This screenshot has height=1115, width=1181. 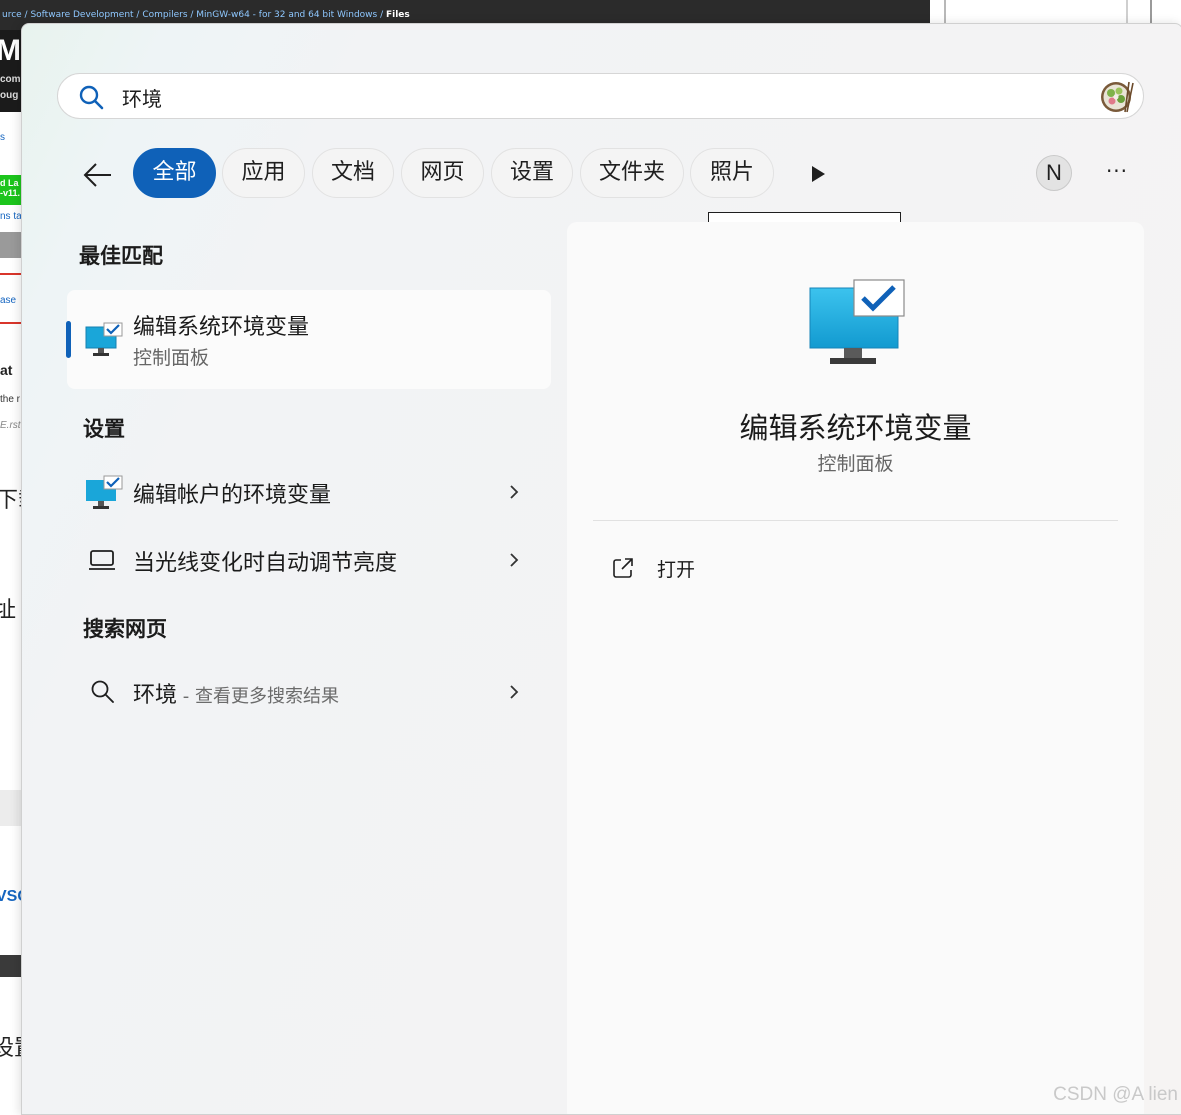 What do you see at coordinates (676, 570) in the screenshot?
I see `open-label: 打开` at bounding box center [676, 570].